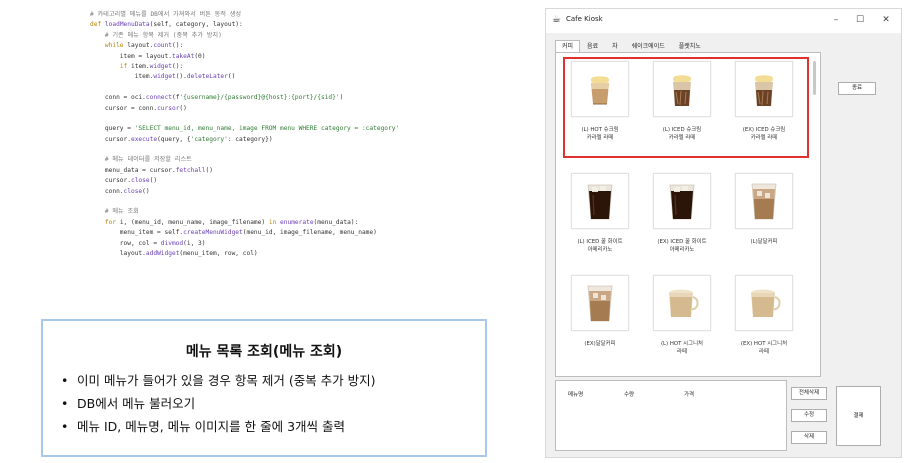 Image resolution: width=908 pixels, height=463 pixels. What do you see at coordinates (568, 46) in the screenshot?
I see `tab-coffee: 커피` at bounding box center [568, 46].